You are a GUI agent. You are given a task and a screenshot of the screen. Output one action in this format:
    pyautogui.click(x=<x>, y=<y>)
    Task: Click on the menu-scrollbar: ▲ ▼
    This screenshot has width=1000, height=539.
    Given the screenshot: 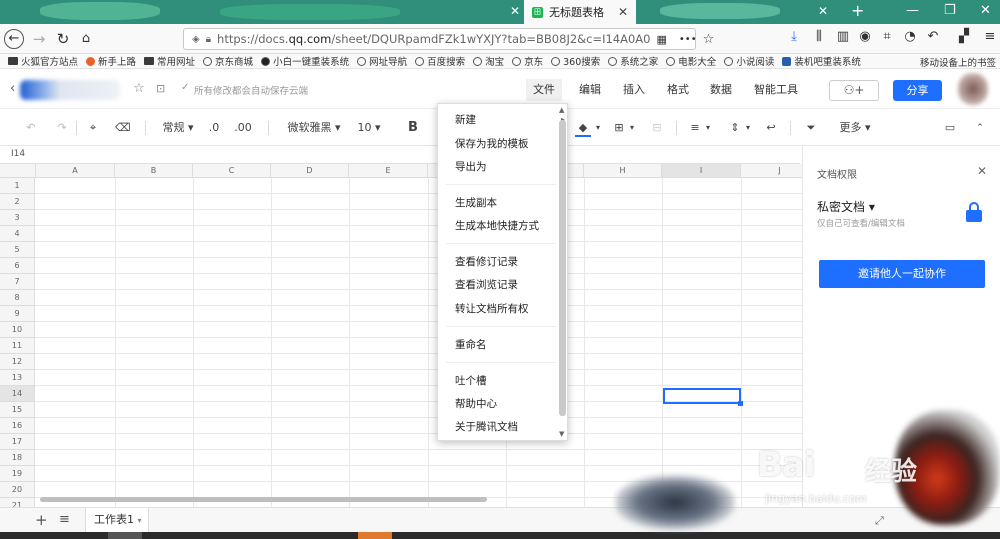 What is the action you would take?
    pyautogui.click(x=562, y=272)
    